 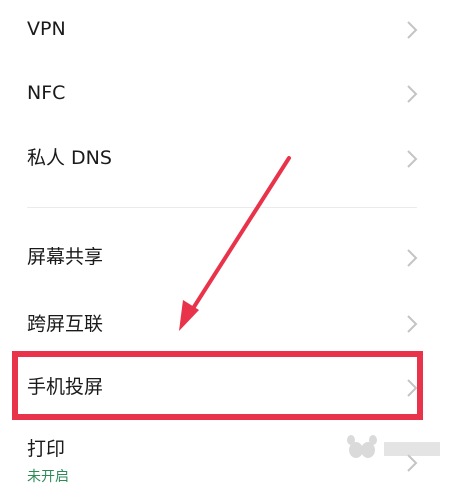 I want to click on watermark, so click(x=390, y=457).